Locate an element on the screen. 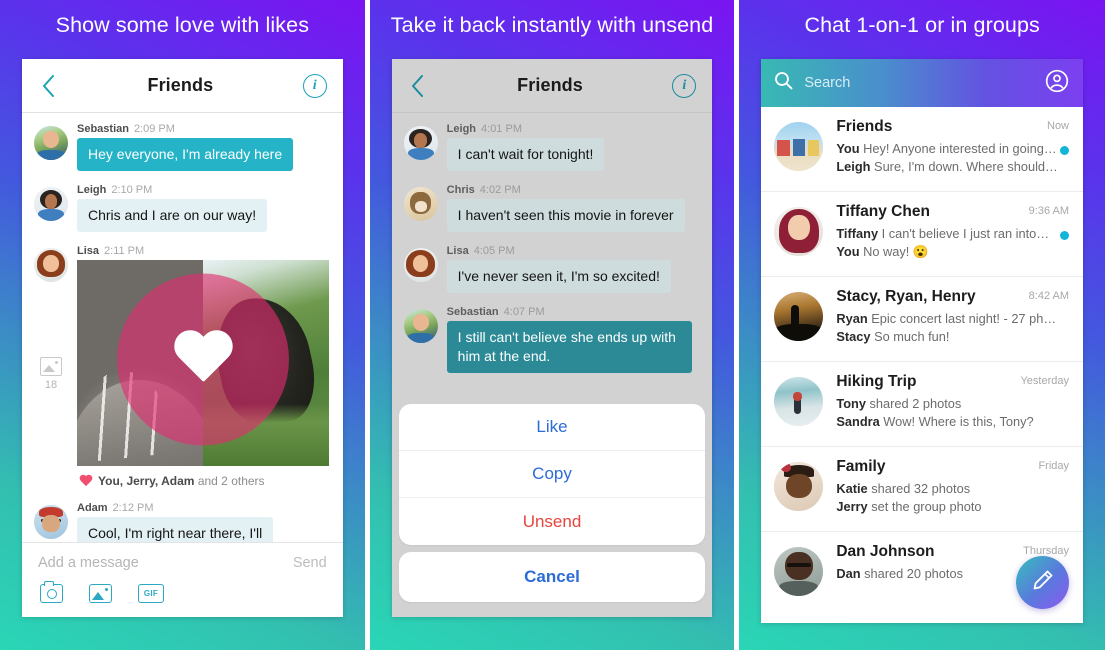  message-meta: Lisa 2:11 PM is located at coordinates (203, 251).